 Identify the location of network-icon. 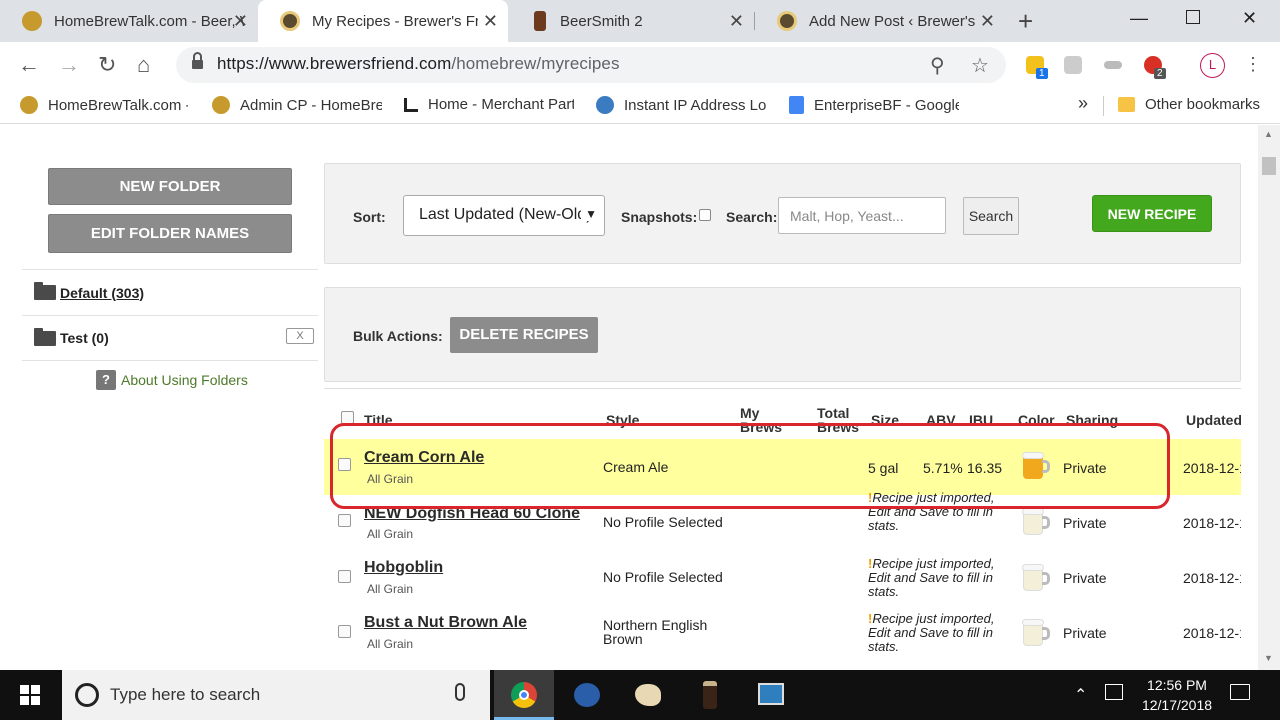
(1114, 692).